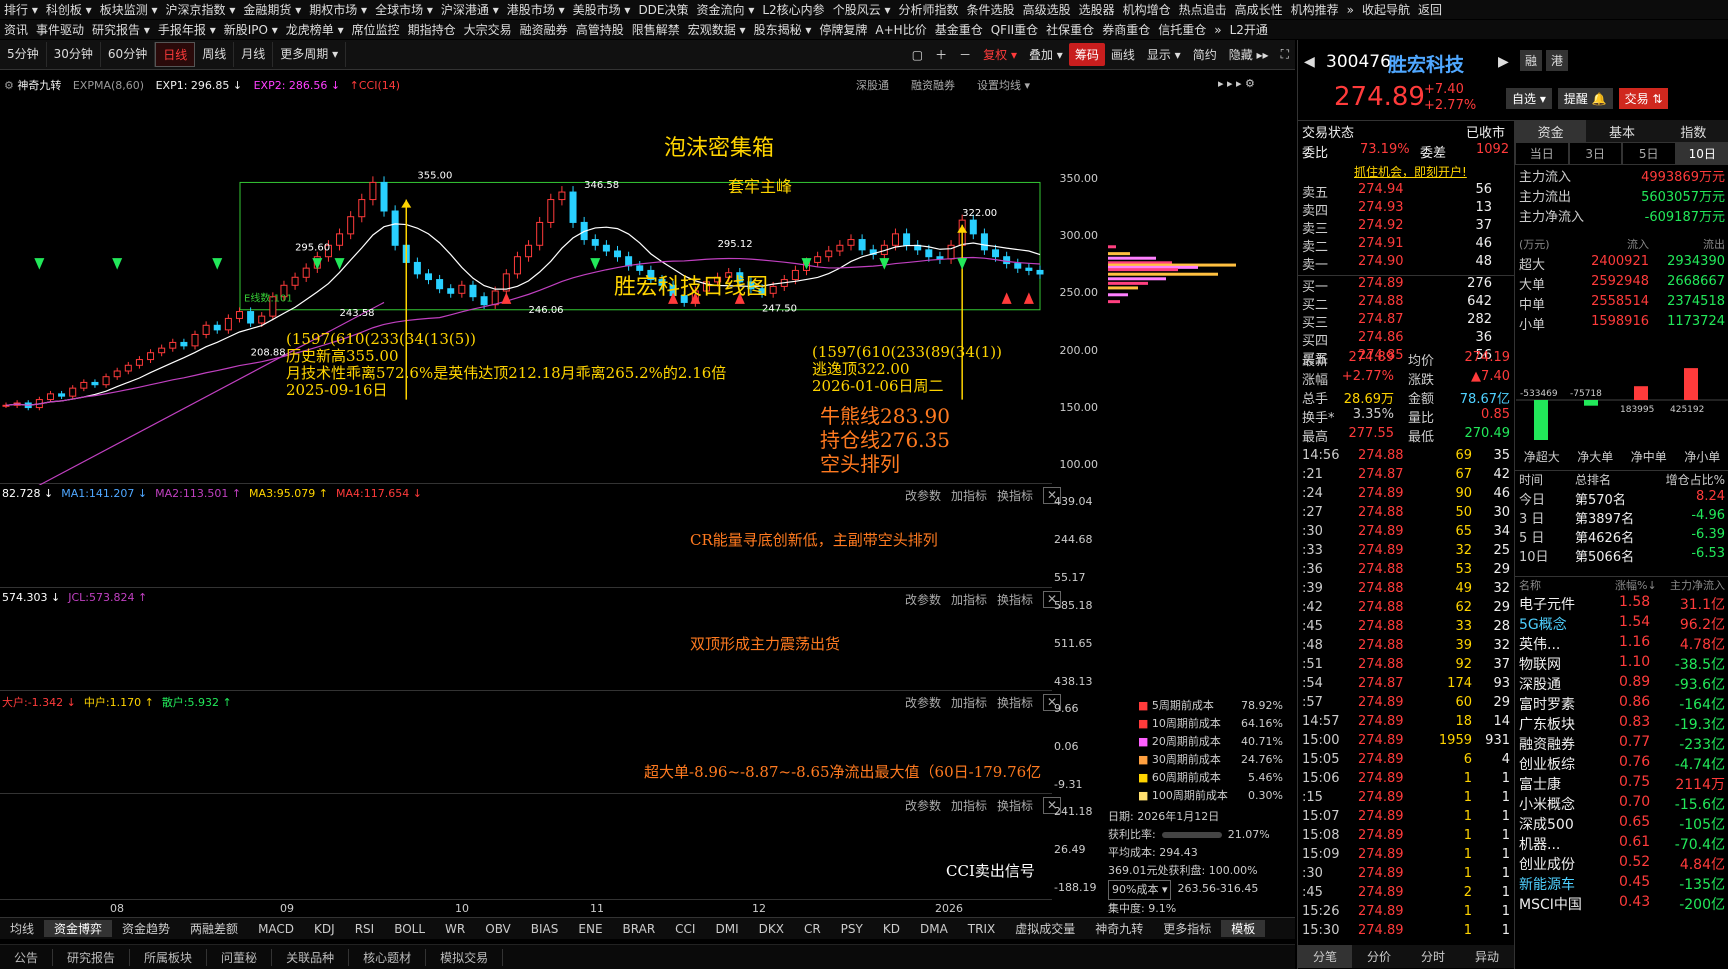  Describe the element at coordinates (600, 29) in the screenshot. I see `menu-item: 高管持股` at that location.